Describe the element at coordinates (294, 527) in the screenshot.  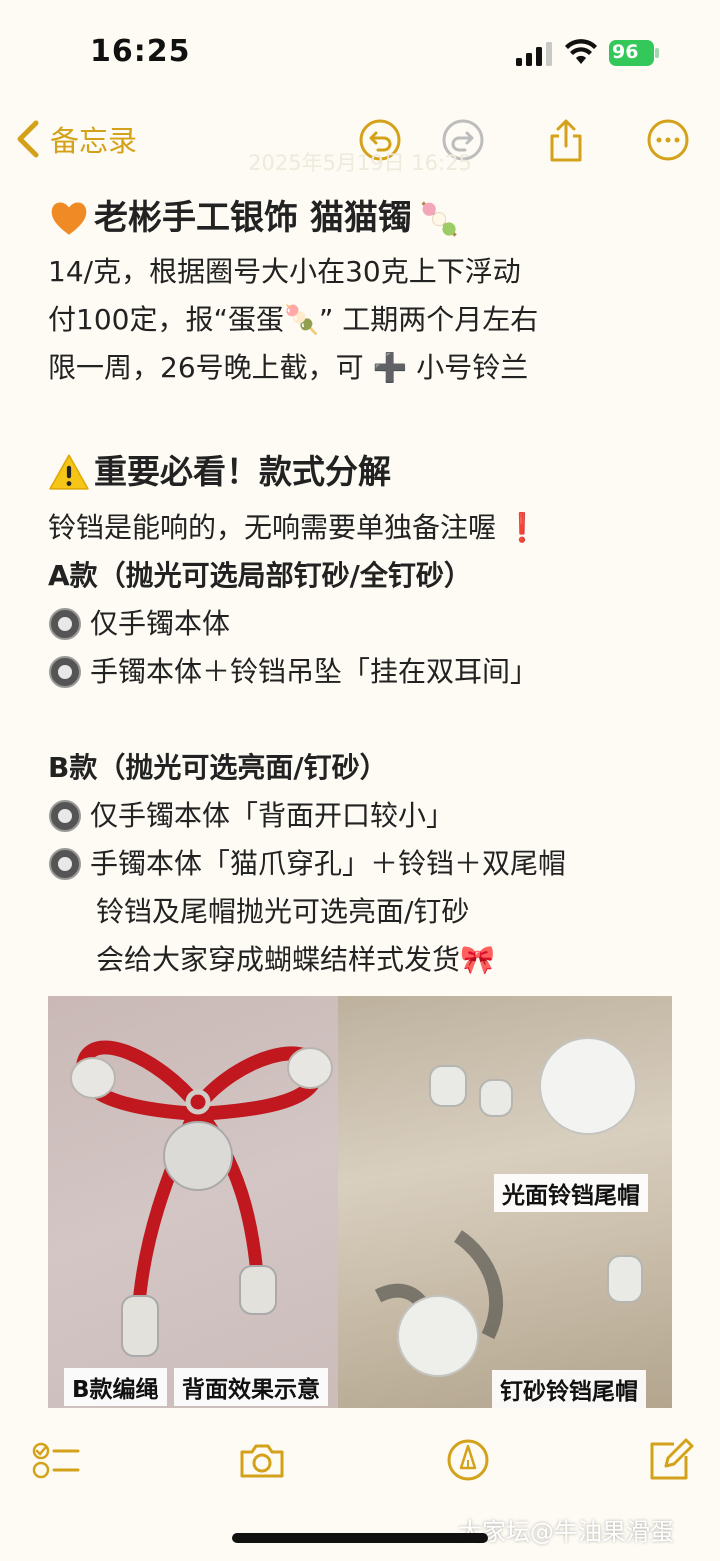
I see `note-line-bell: 铃铛是能响的，无响需要单独备注喔 ❗` at that location.